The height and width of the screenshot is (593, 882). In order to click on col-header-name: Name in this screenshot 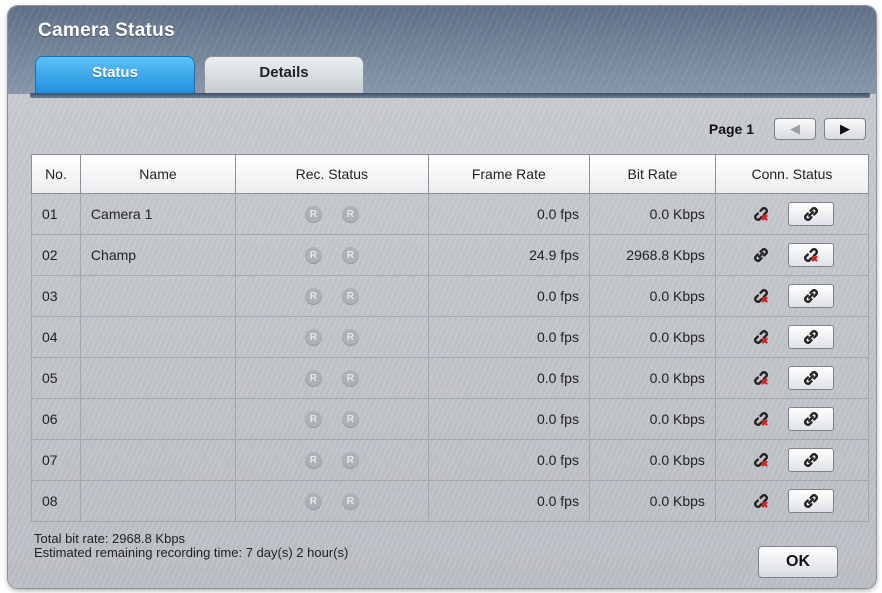, I will do `click(158, 174)`.